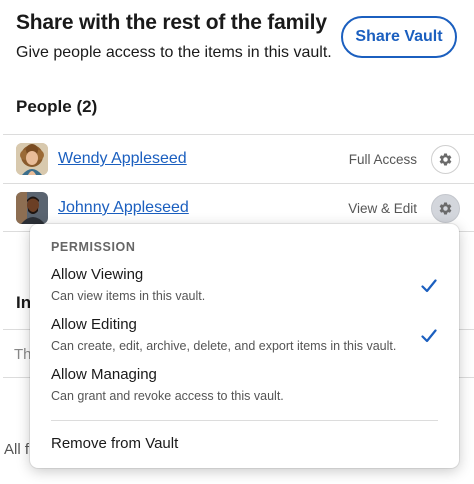 This screenshot has height=484, width=474. What do you see at coordinates (244, 420) in the screenshot?
I see `menu-divider` at bounding box center [244, 420].